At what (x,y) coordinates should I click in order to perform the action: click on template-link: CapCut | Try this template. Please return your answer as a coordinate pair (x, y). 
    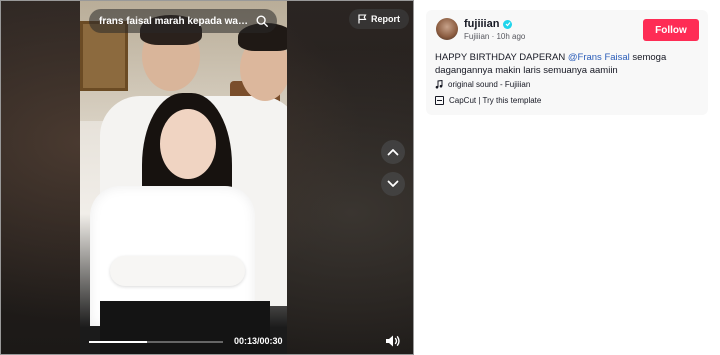
    Looking at the image, I should click on (488, 100).